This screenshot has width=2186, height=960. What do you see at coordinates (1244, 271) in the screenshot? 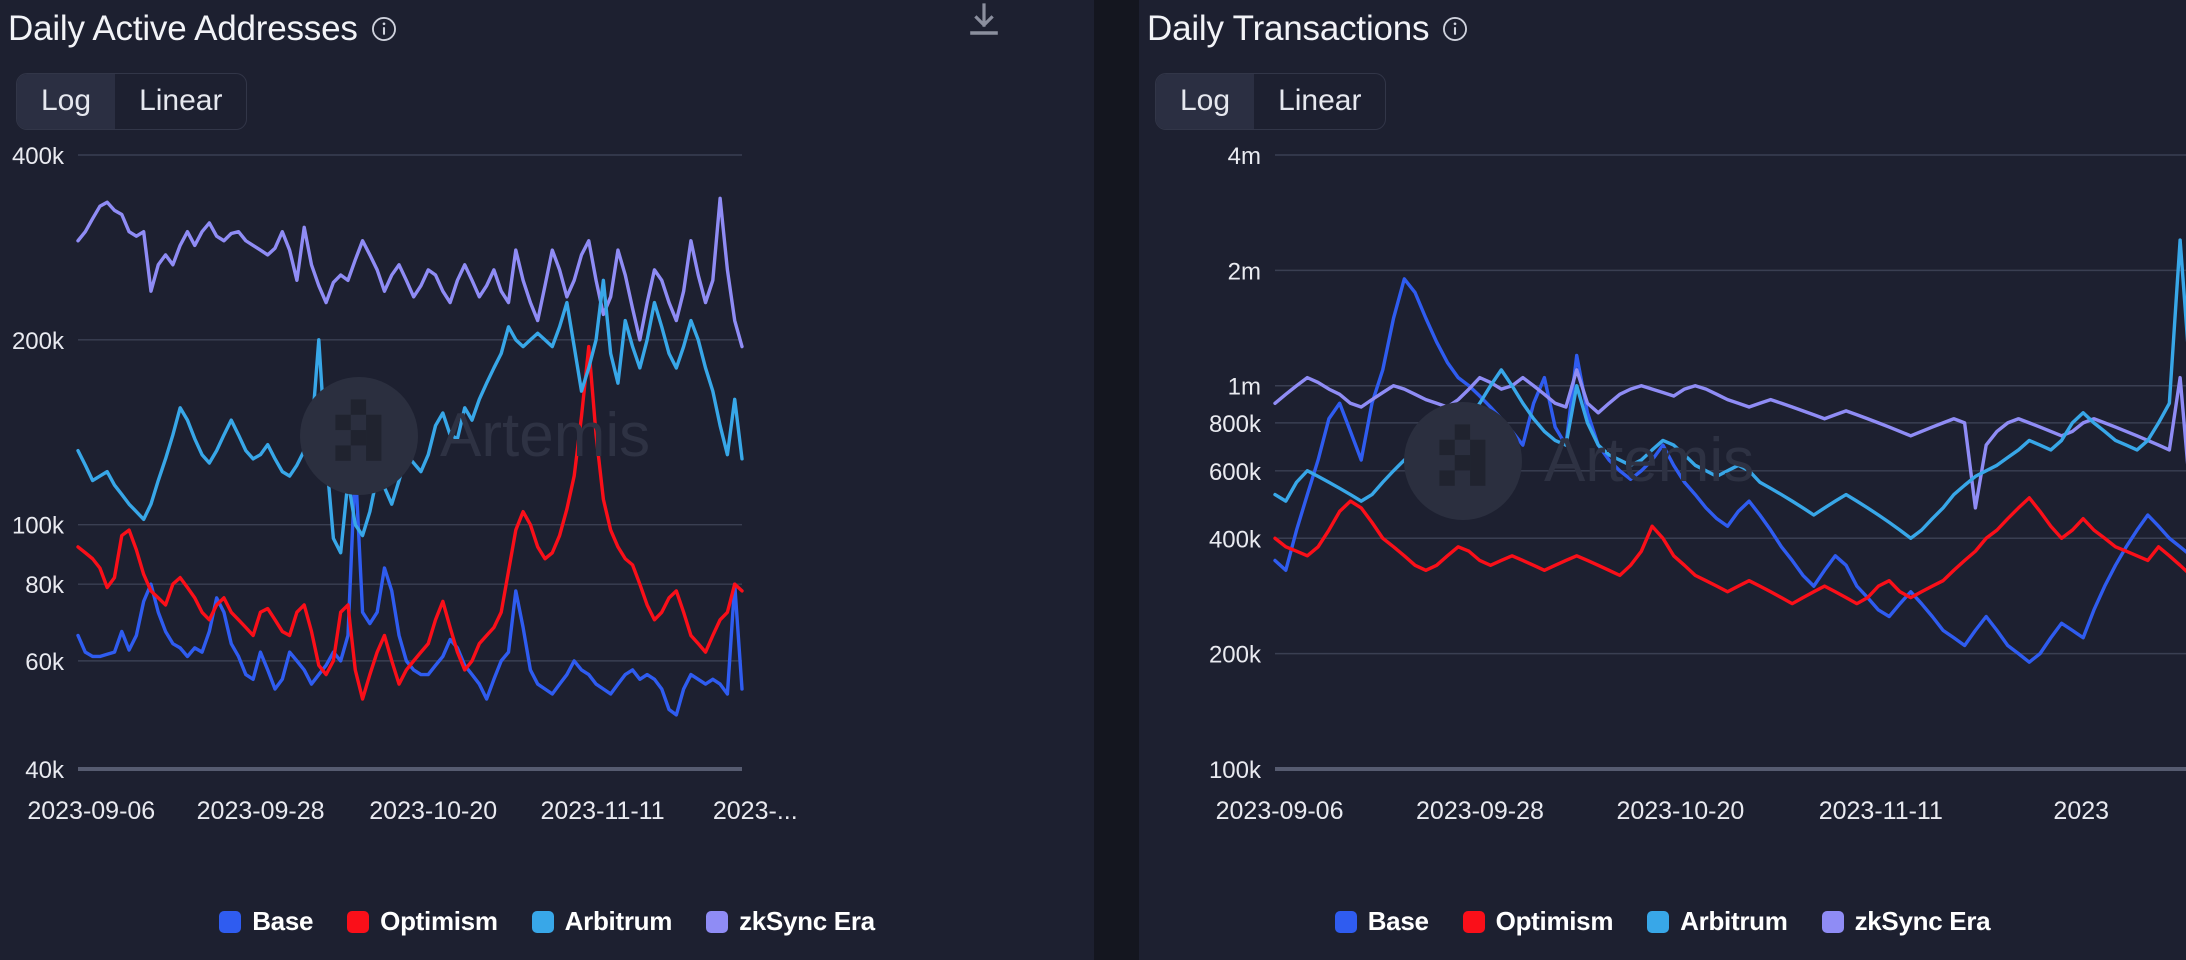
I see `y-axis-tick-label: 2m` at bounding box center [1244, 271].